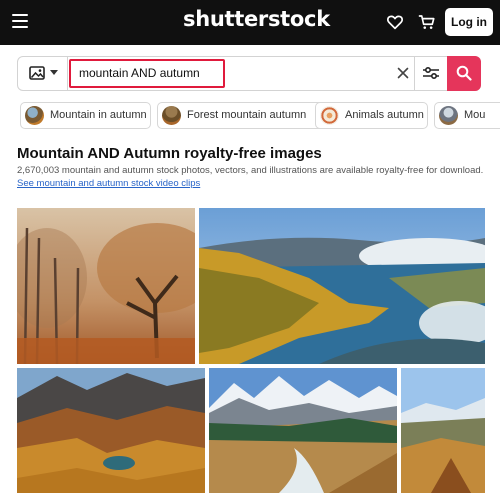 The width and height of the screenshot is (500, 494). What do you see at coordinates (169, 153) in the screenshot?
I see `page-title: Mountain AND Autumn royalty-free images` at bounding box center [169, 153].